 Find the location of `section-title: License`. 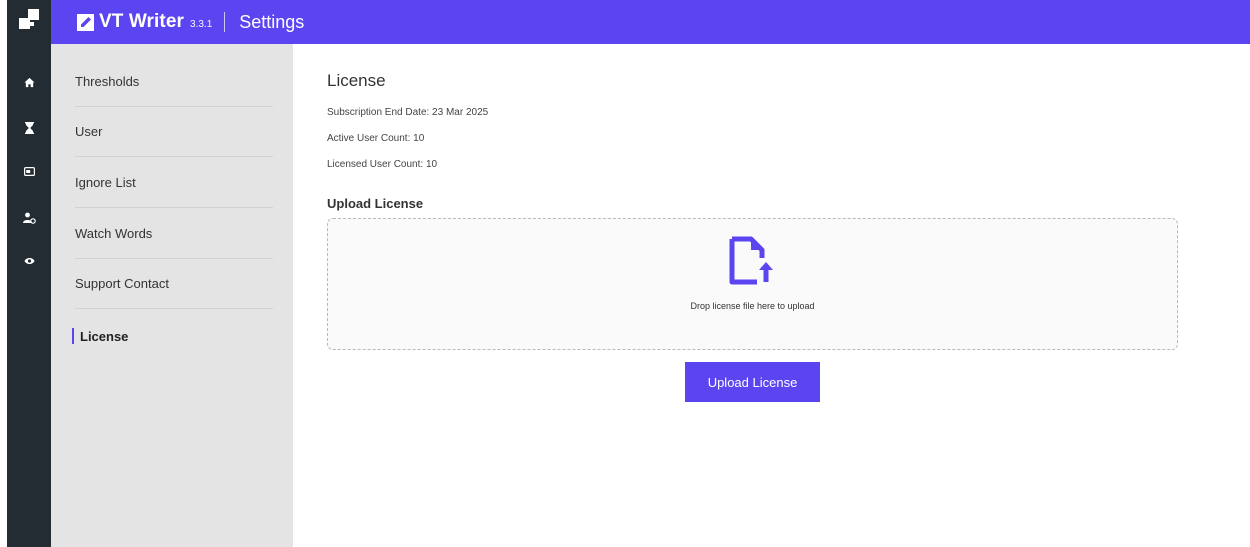

section-title: License is located at coordinates (356, 80).